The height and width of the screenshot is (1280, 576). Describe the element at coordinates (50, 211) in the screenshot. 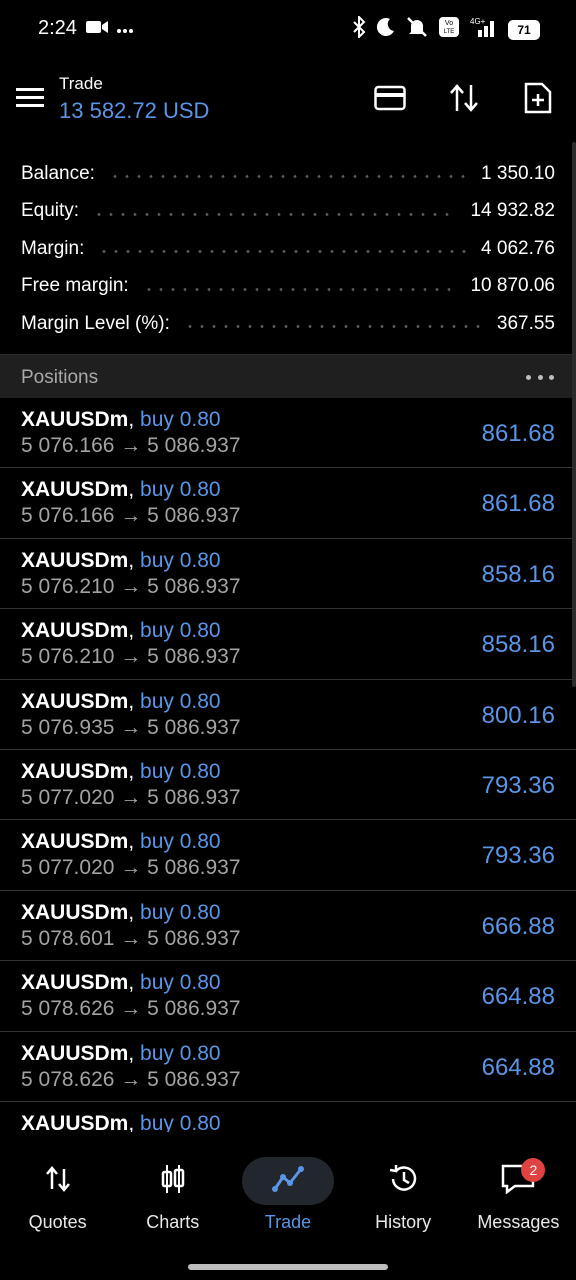

I see `summary-label: Equity:` at that location.